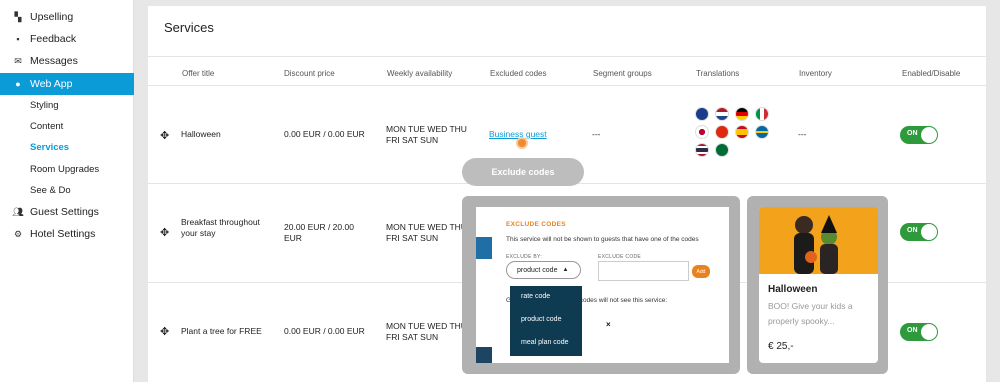 Image resolution: width=1000 pixels, height=382 pixels. Describe the element at coordinates (722, 114) in the screenshot. I see `flag-nl-icon` at that location.